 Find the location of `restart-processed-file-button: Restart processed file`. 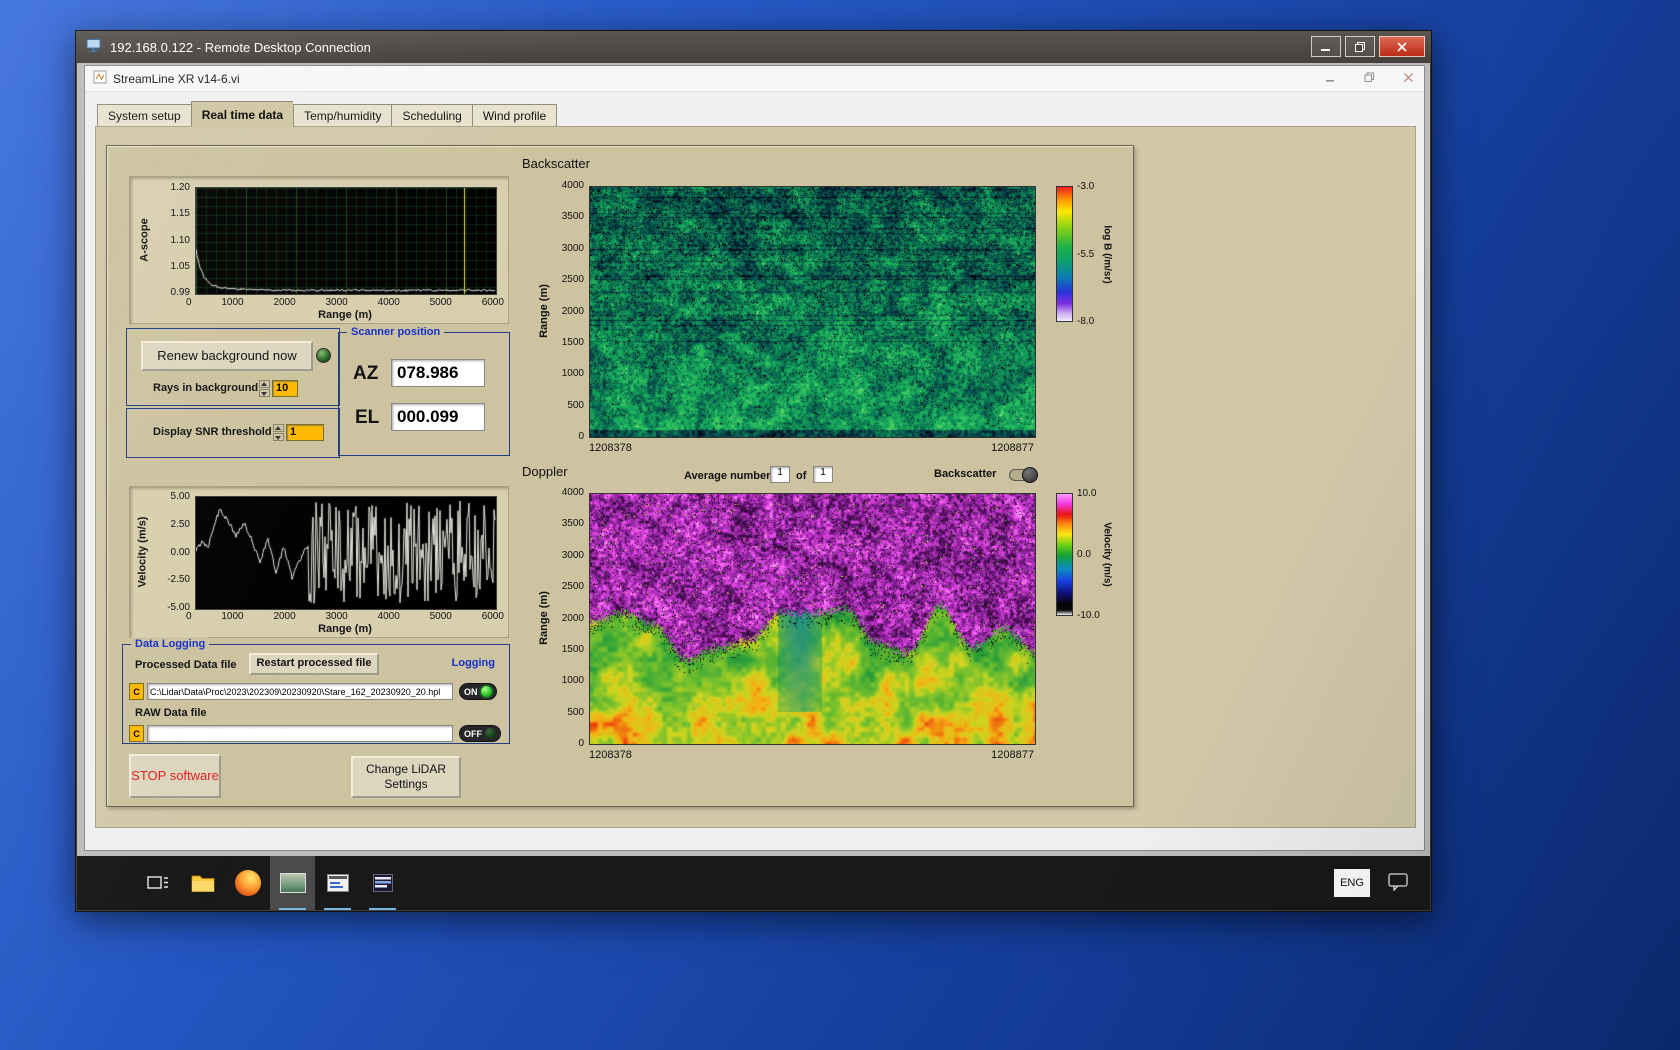

restart-processed-file-button: Restart processed file is located at coordinates (314, 664).